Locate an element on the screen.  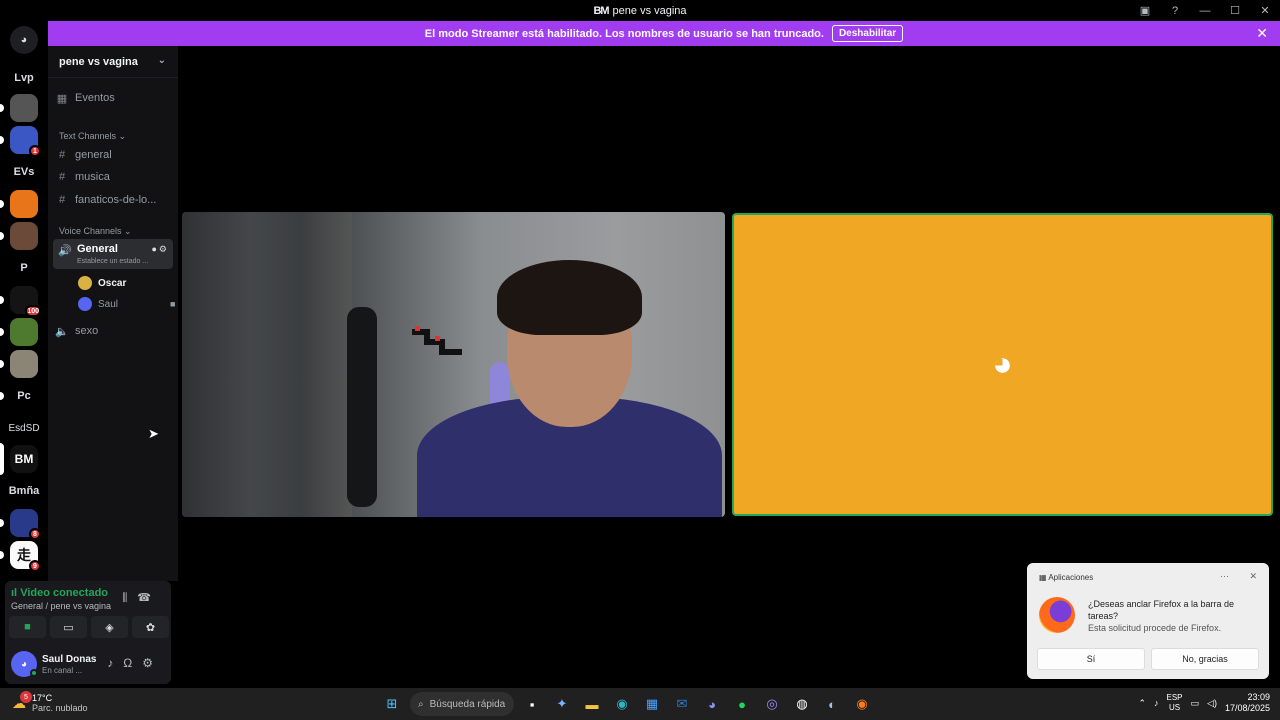
text-category-label: Text Channels is located at coordinates (88, 136).